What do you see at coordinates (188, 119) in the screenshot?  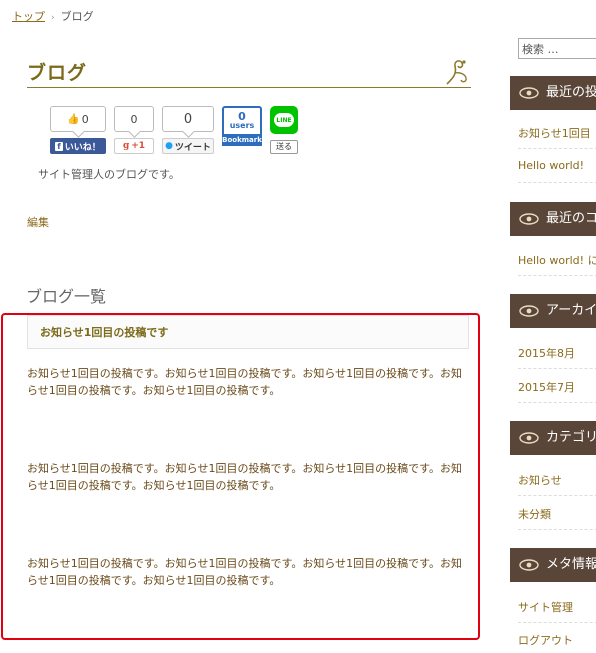 I see `tweet-count: 0` at bounding box center [188, 119].